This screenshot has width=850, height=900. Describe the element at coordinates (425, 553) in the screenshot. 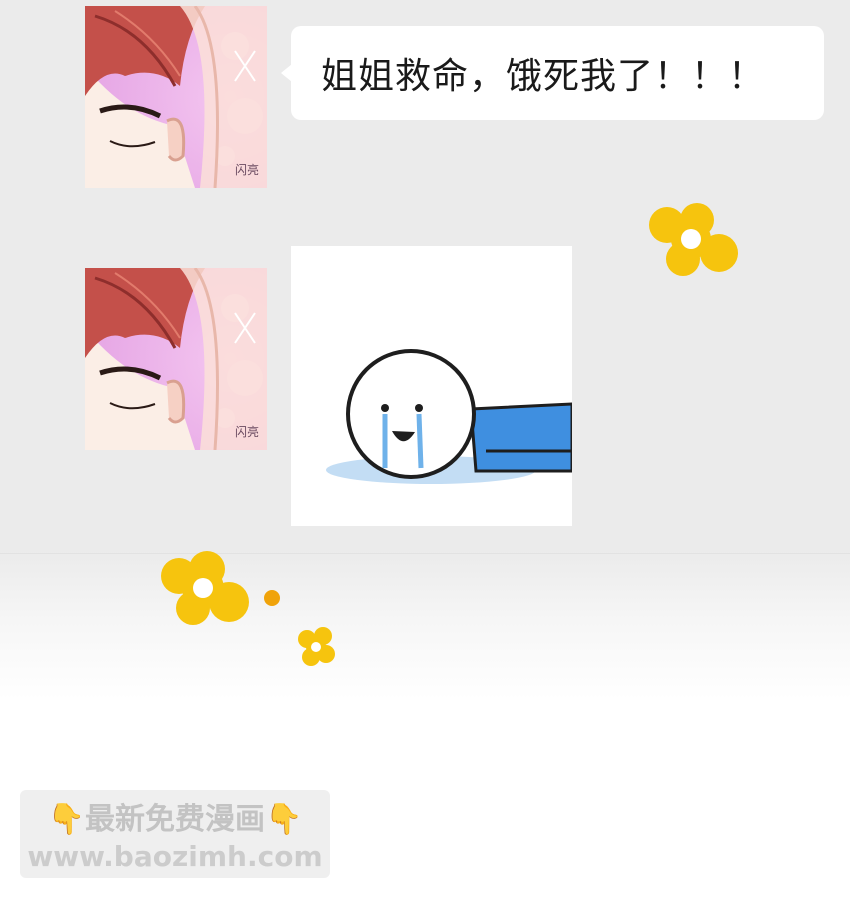

I see `divider` at that location.